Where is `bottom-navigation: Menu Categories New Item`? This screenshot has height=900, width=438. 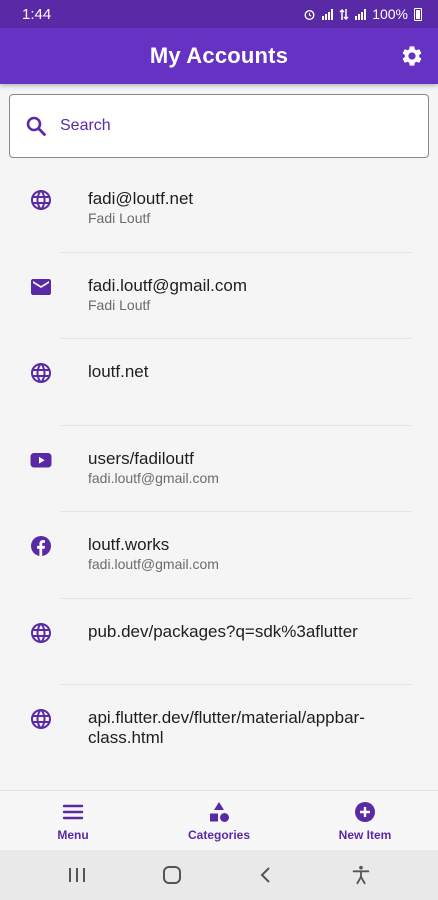
bottom-navigation: Menu Categories New Item is located at coordinates (219, 820).